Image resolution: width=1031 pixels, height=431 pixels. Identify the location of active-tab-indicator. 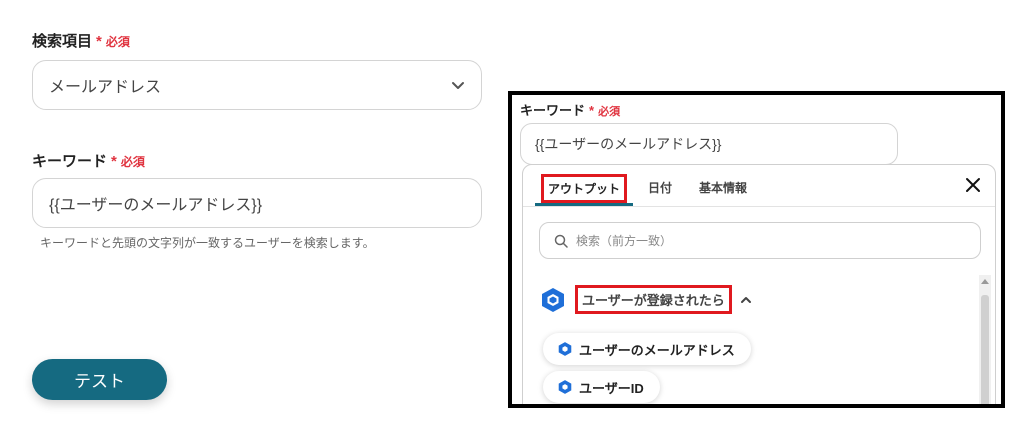
(584, 204).